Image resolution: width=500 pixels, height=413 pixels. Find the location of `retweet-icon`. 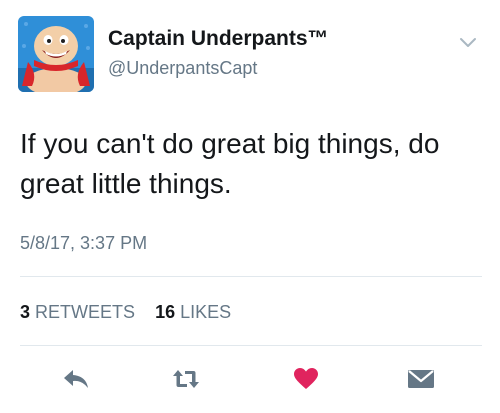

retweet-icon is located at coordinates (186, 379).